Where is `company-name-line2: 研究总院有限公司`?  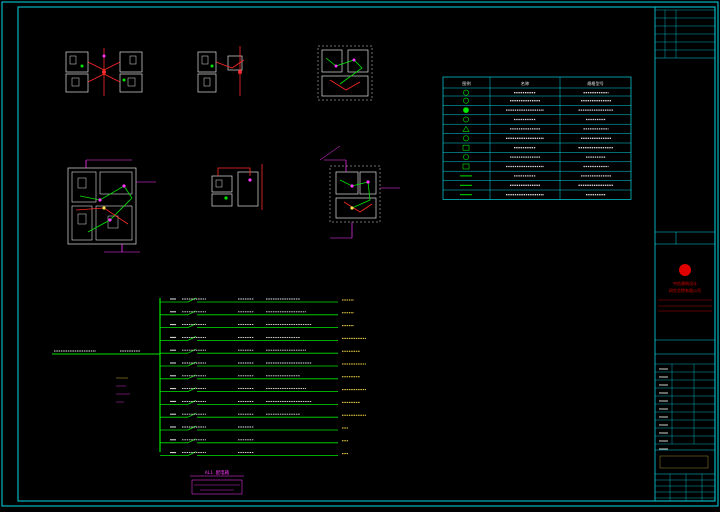 company-name-line2: 研究总院有限公司 is located at coordinates (685, 290).